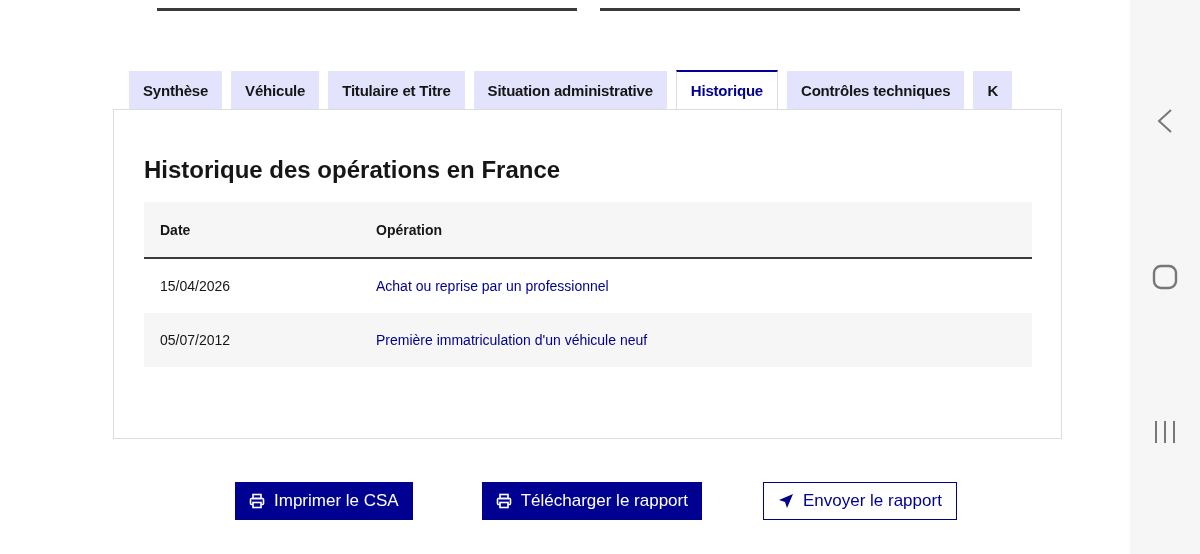  What do you see at coordinates (696, 340) in the screenshot?
I see `table-cell: Première immatriculation d'un véhicule neuf` at bounding box center [696, 340].